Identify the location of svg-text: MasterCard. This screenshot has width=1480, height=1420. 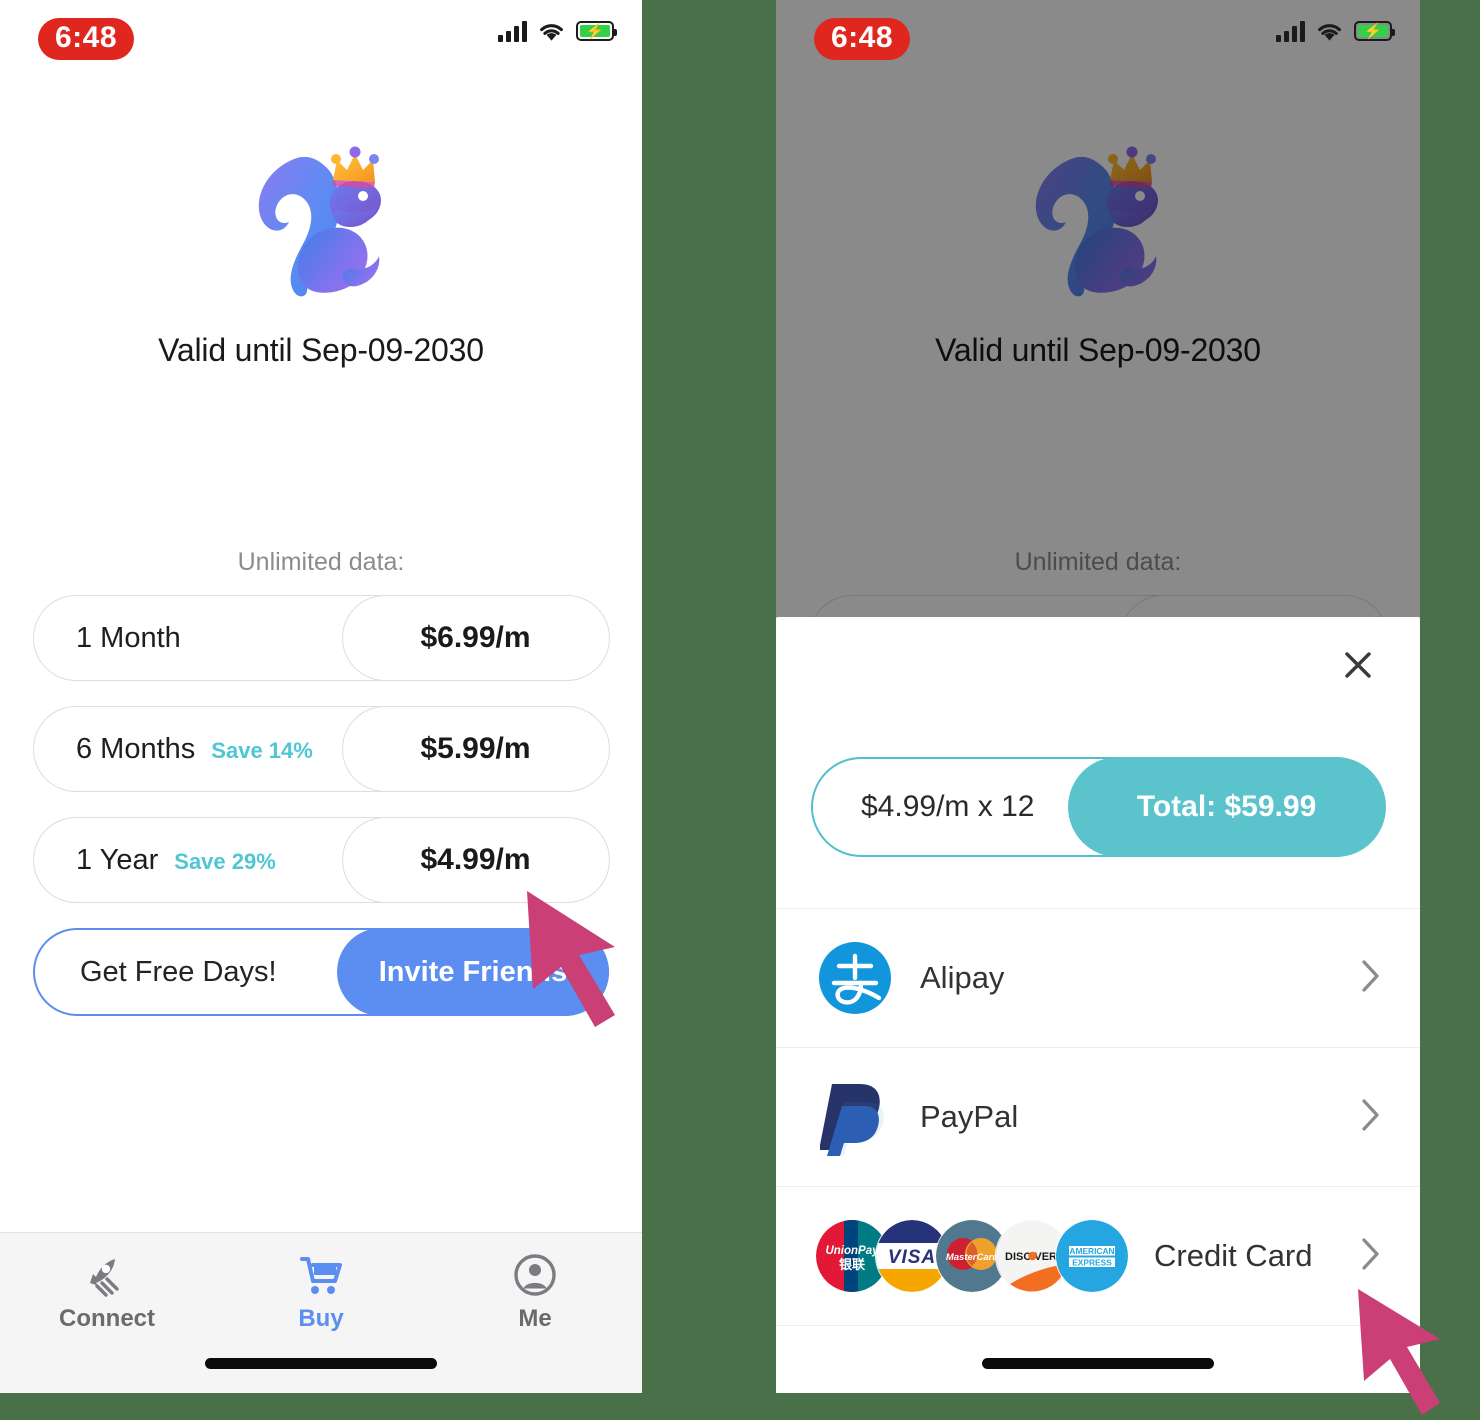
(972, 1257).